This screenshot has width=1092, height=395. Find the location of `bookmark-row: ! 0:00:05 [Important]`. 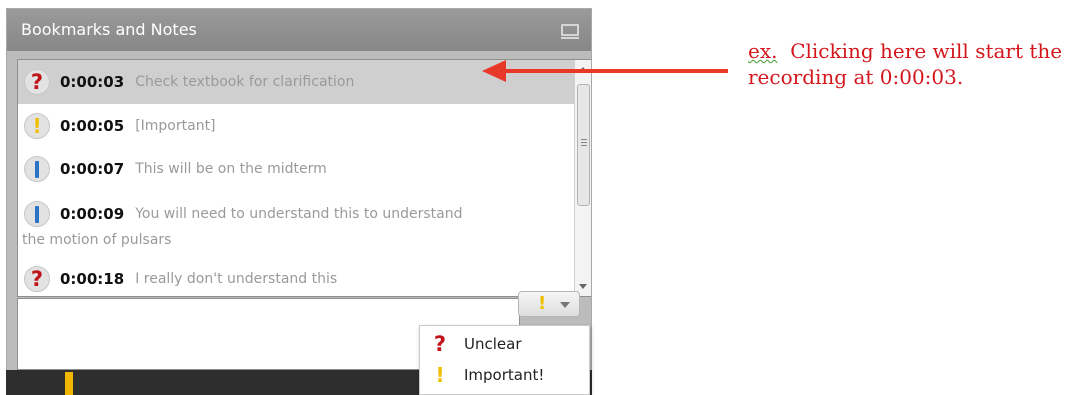

bookmark-row: ! 0:00:05 [Important] is located at coordinates (296, 126).